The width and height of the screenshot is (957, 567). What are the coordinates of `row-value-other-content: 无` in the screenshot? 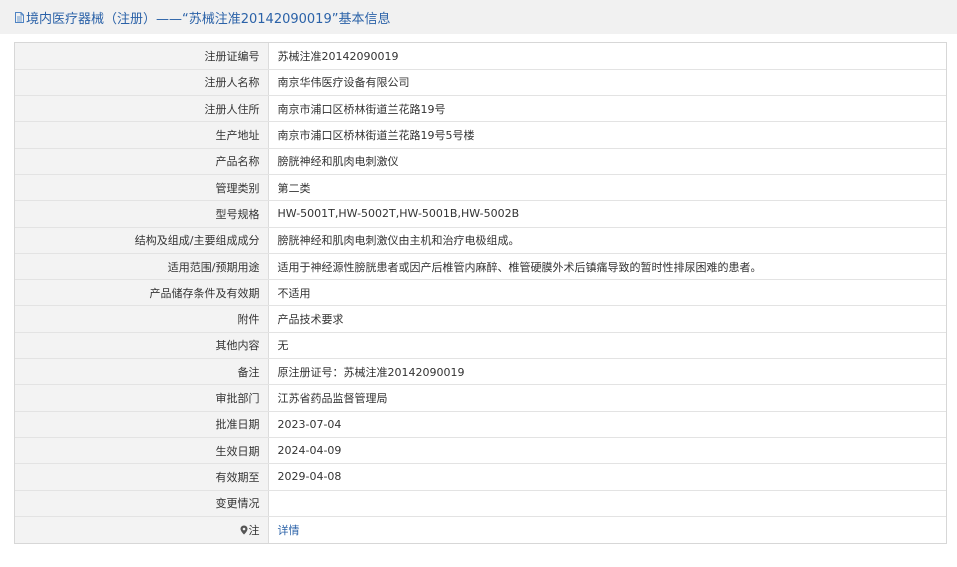 It's located at (607, 346).